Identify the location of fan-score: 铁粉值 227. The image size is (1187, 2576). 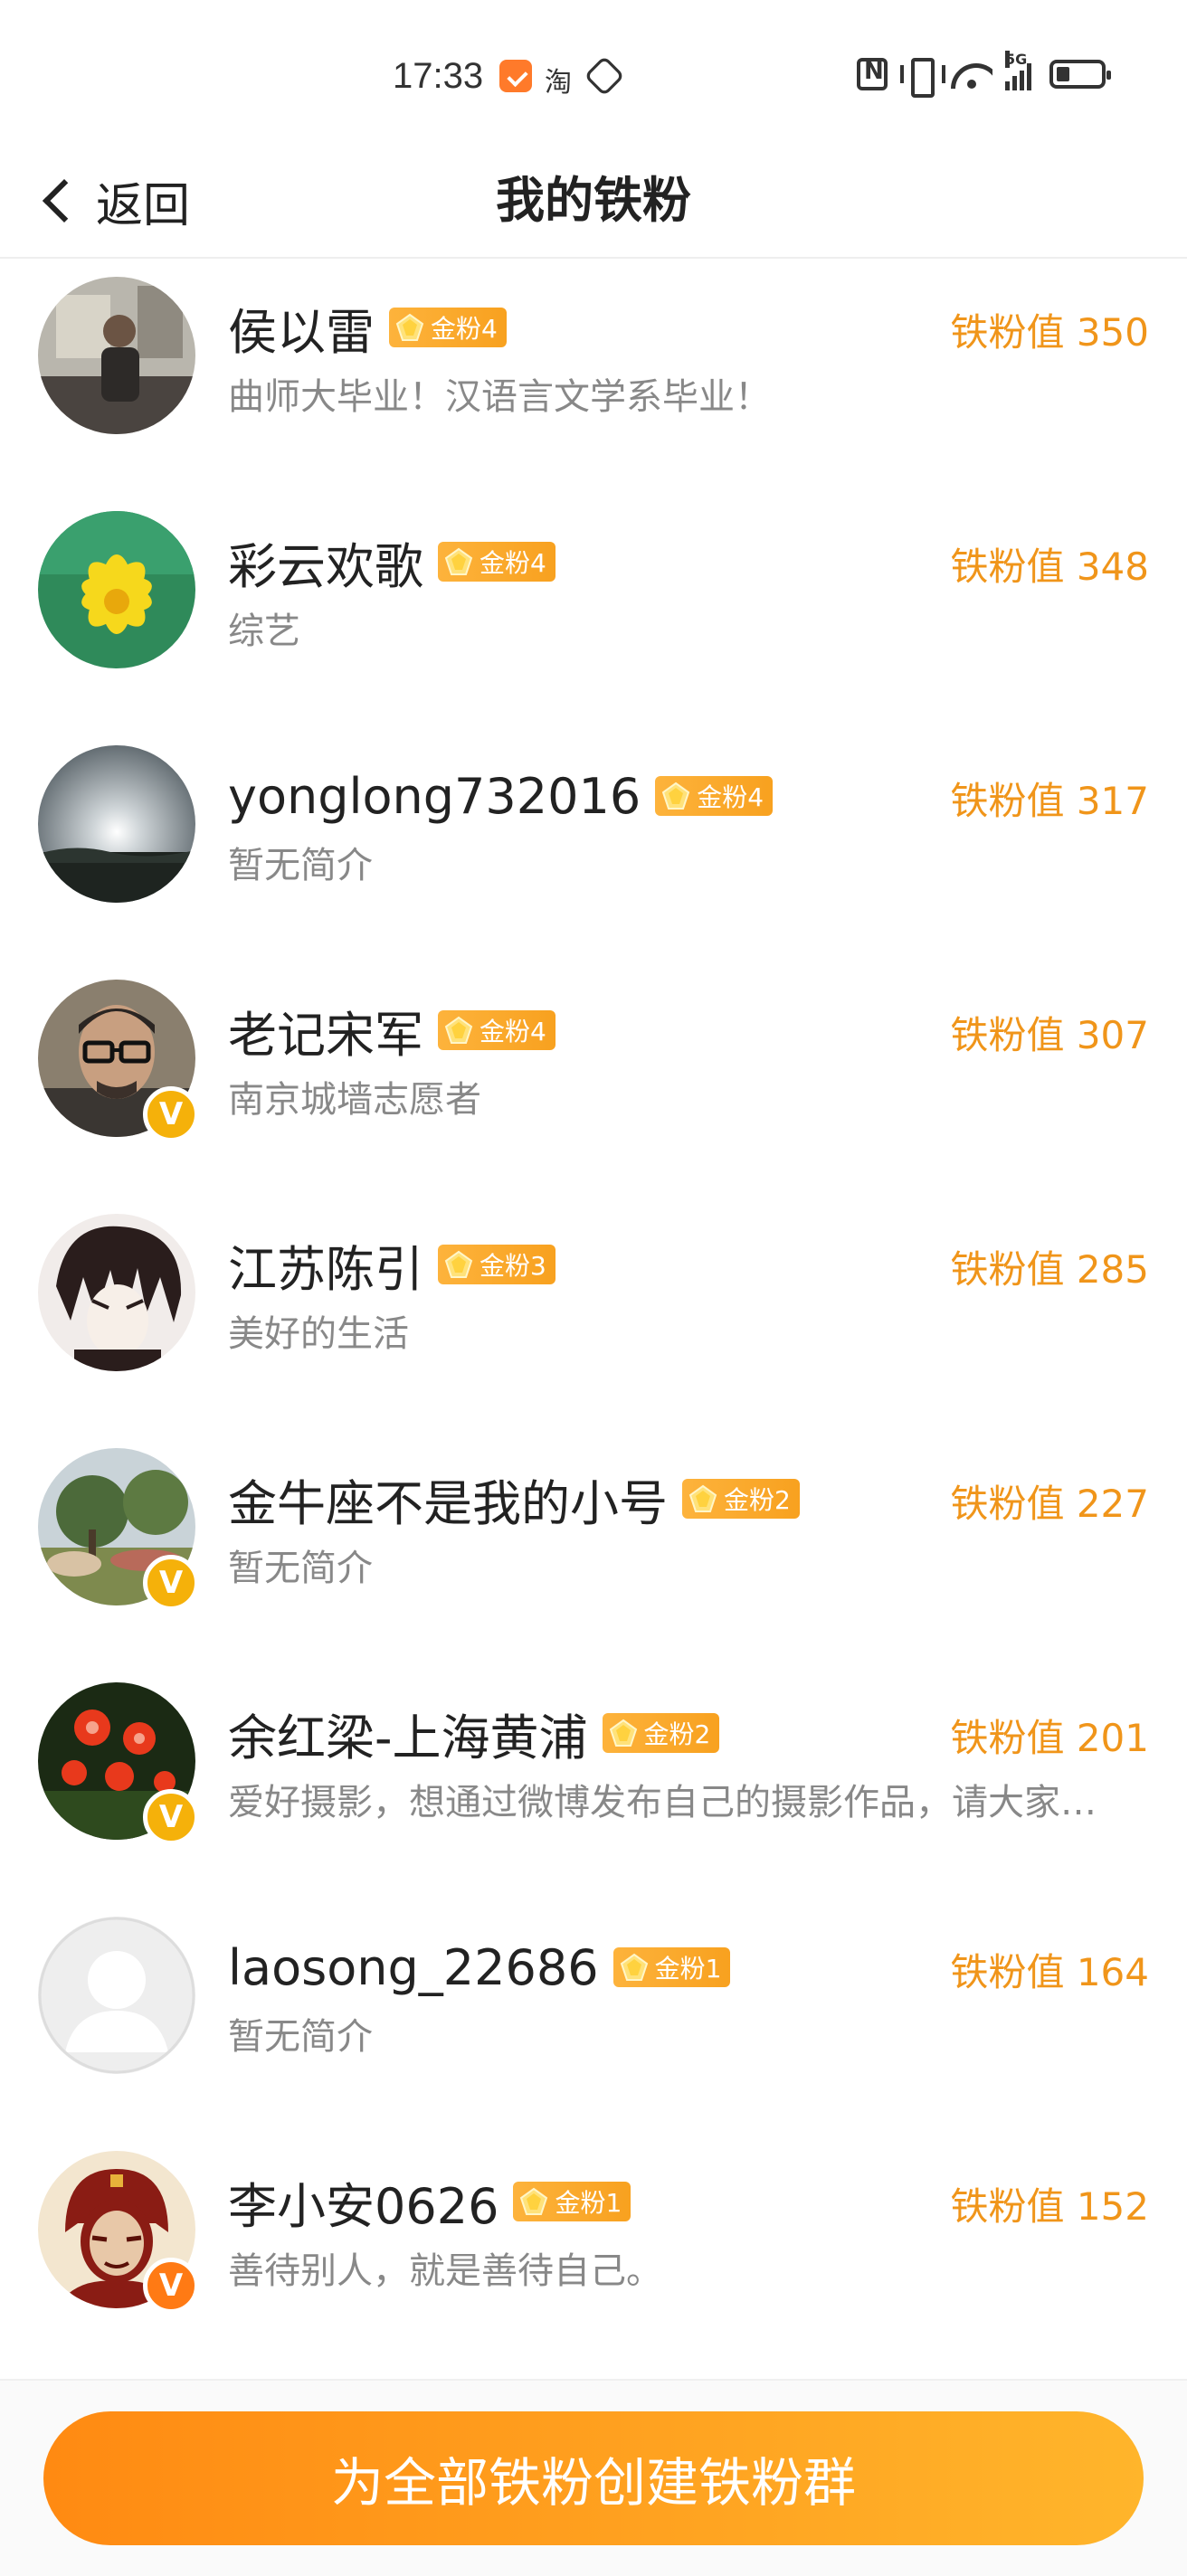
(1049, 1504).